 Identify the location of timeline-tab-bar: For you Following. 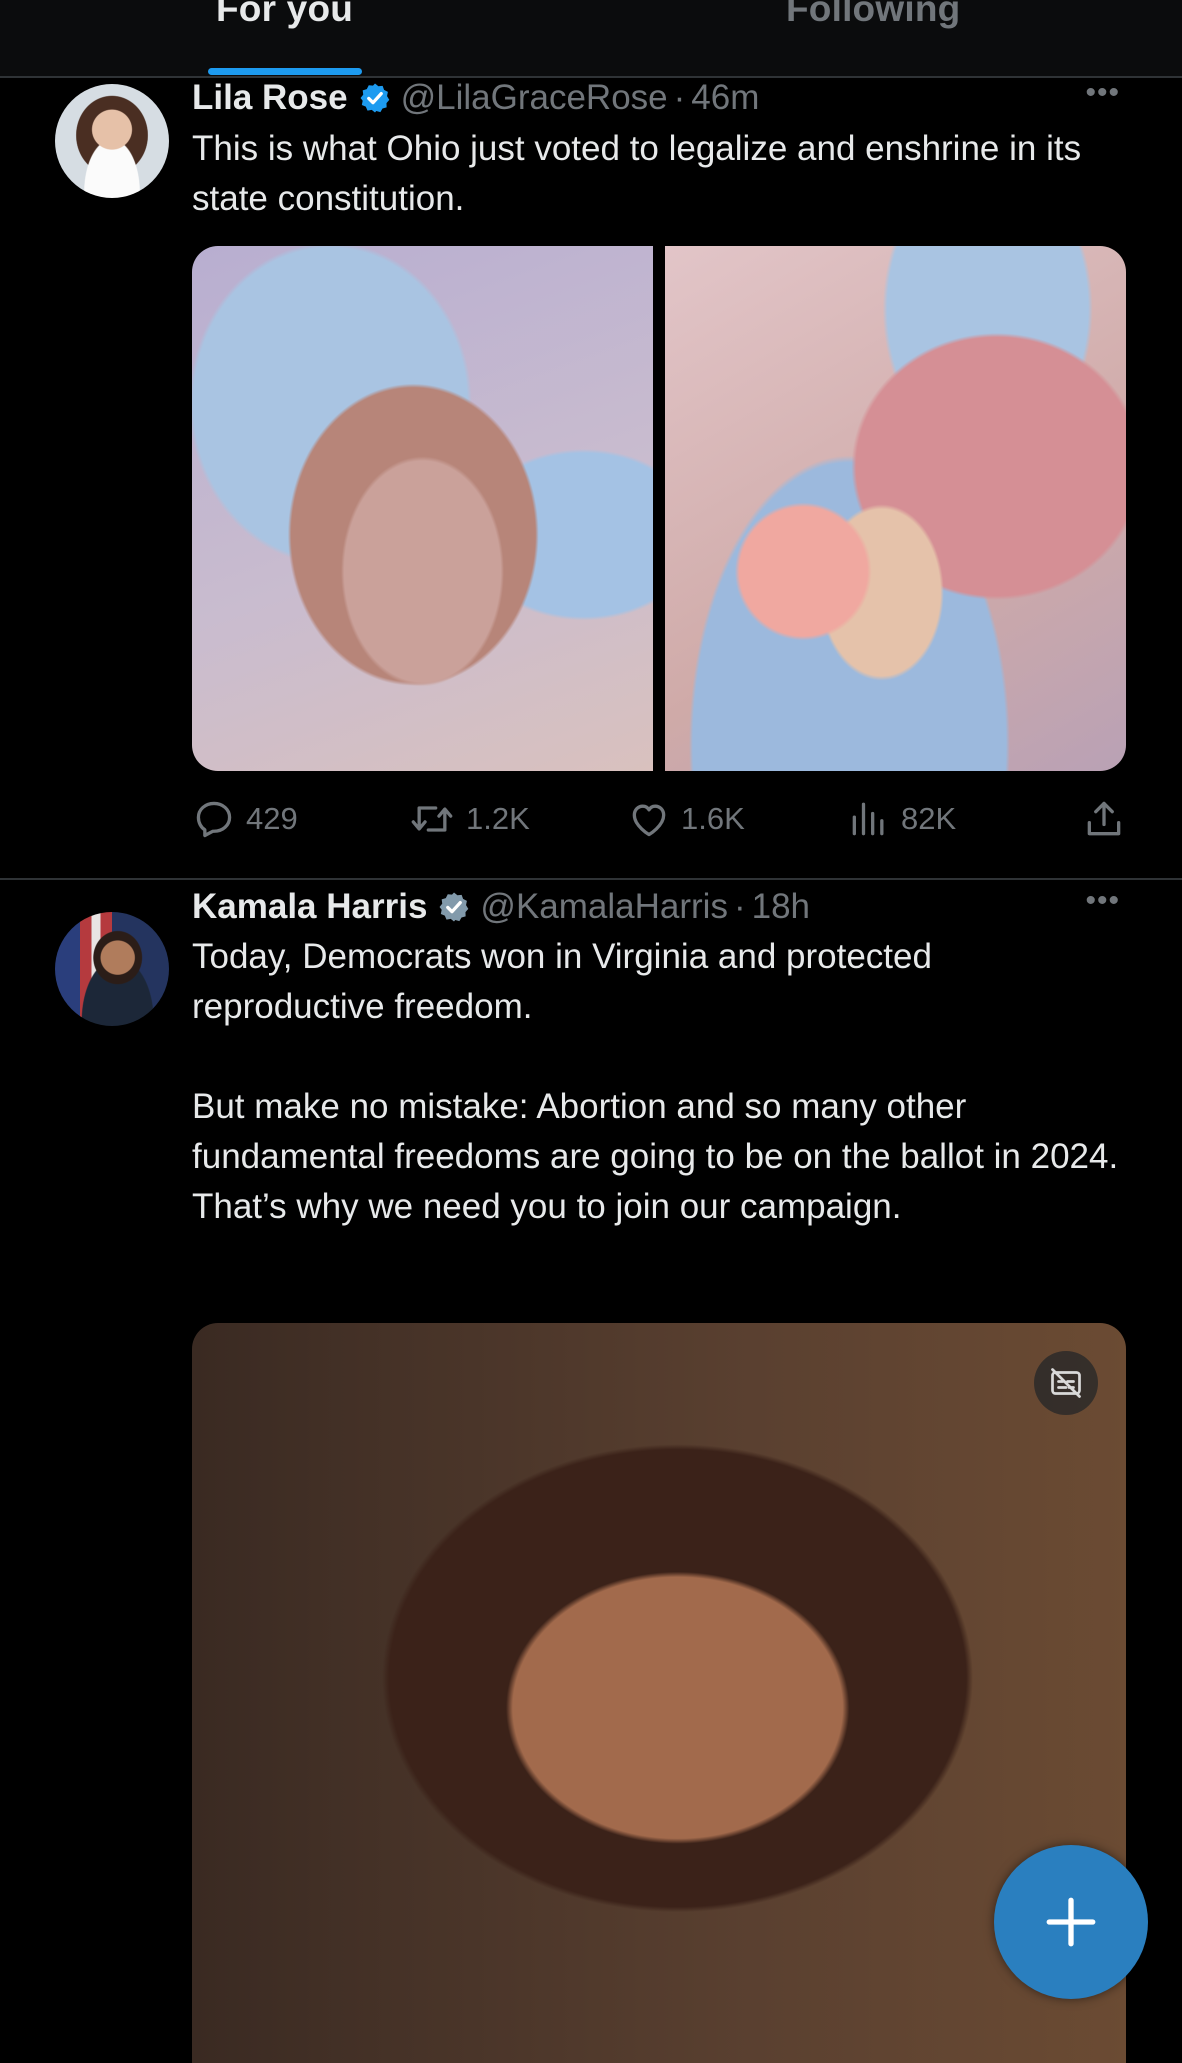
(591, 39).